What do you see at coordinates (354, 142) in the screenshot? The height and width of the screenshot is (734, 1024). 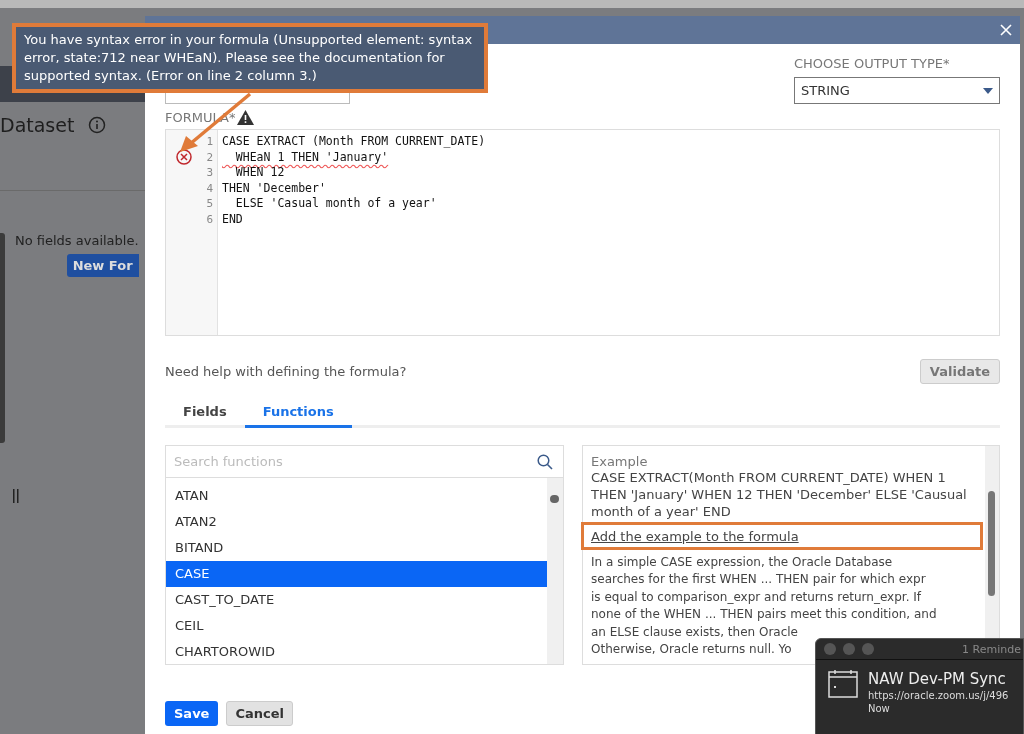 I see `code-line: CASE EXTRACT (Month FROM CURRENT_DATE)` at bounding box center [354, 142].